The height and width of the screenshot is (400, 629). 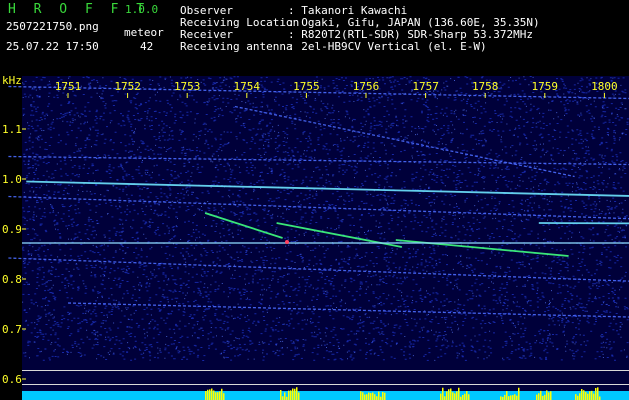 What do you see at coordinates (545, 86) in the screenshot?
I see `x-tick-label-1759: 1759` at bounding box center [545, 86].